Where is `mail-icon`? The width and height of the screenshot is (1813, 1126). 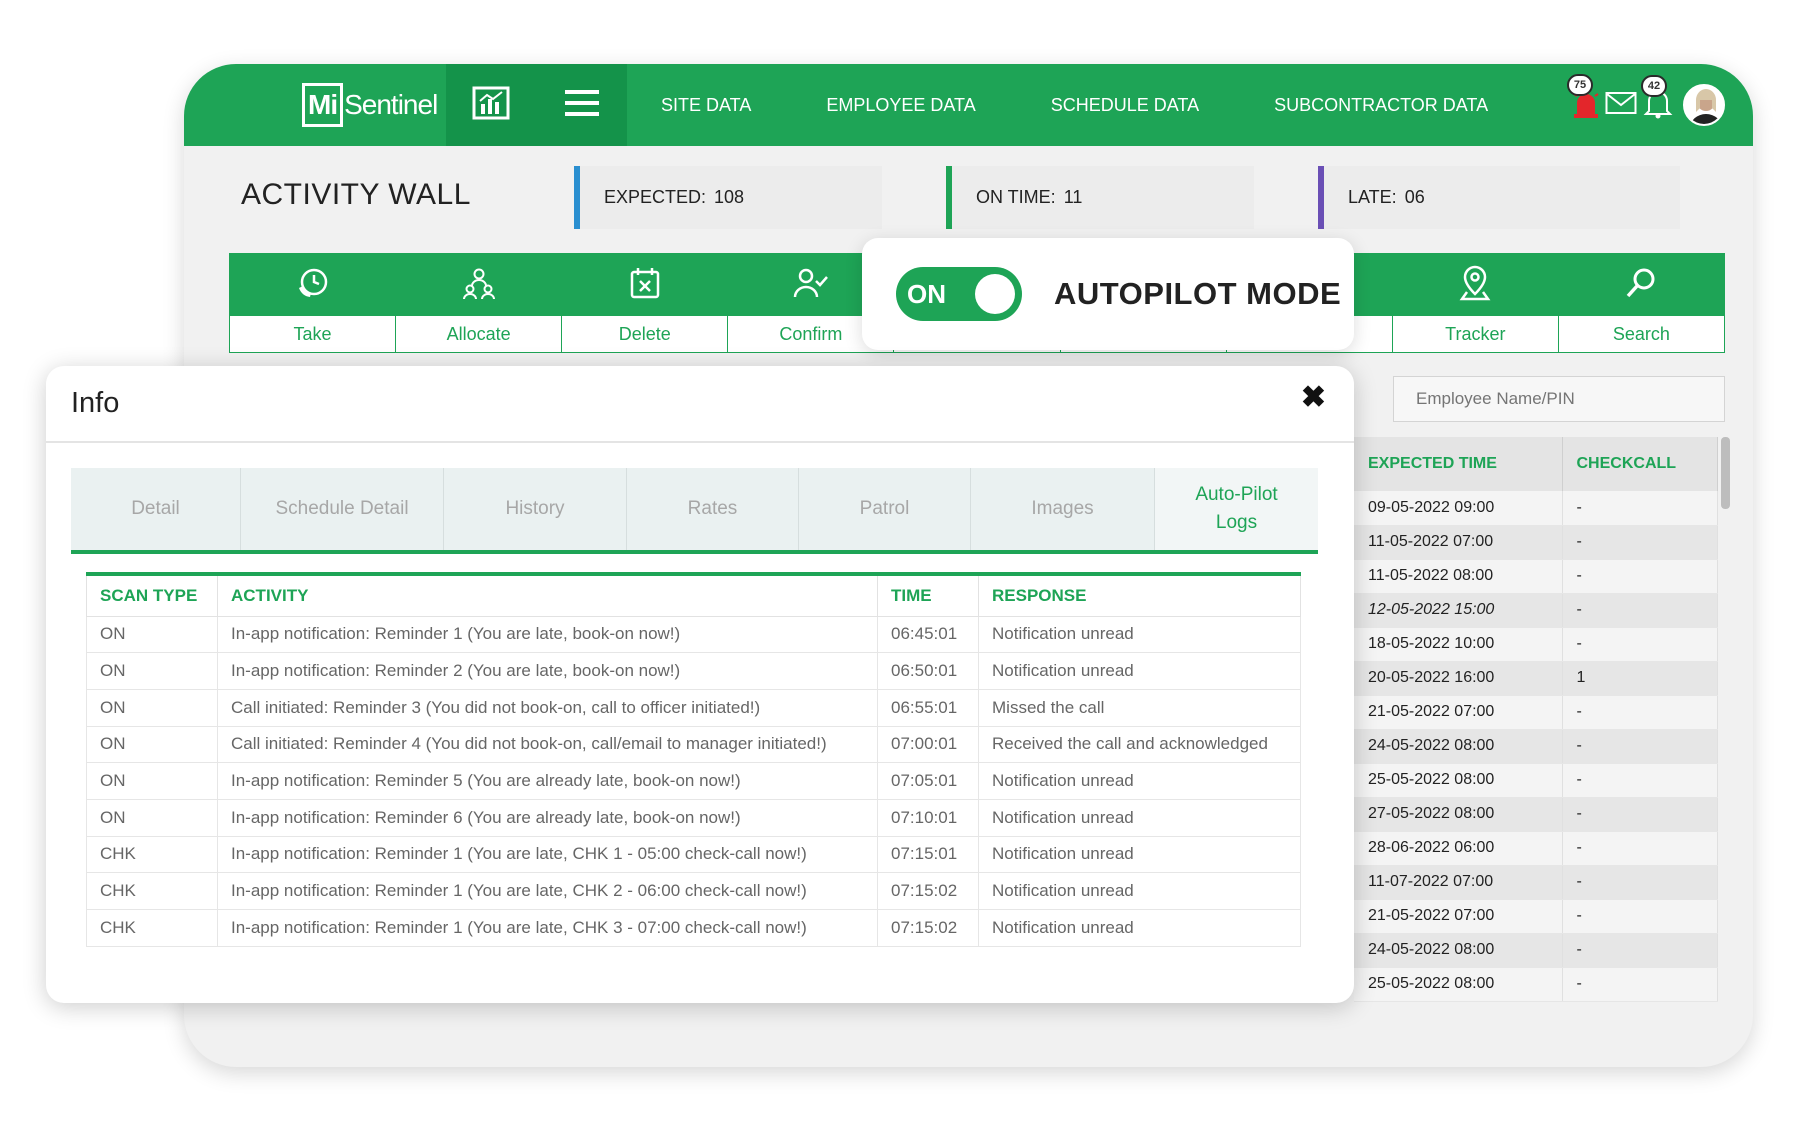 mail-icon is located at coordinates (1621, 105).